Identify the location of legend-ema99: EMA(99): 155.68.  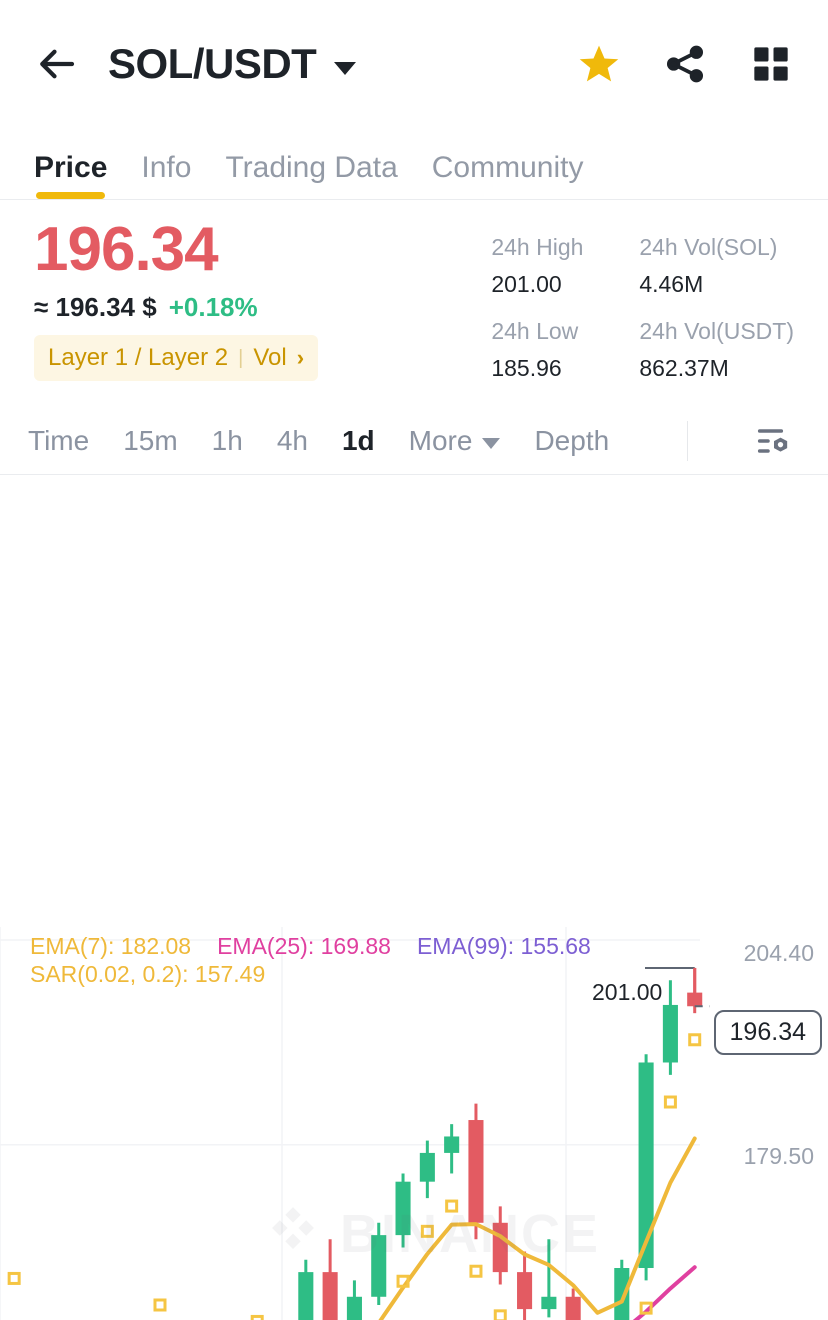
(503, 945).